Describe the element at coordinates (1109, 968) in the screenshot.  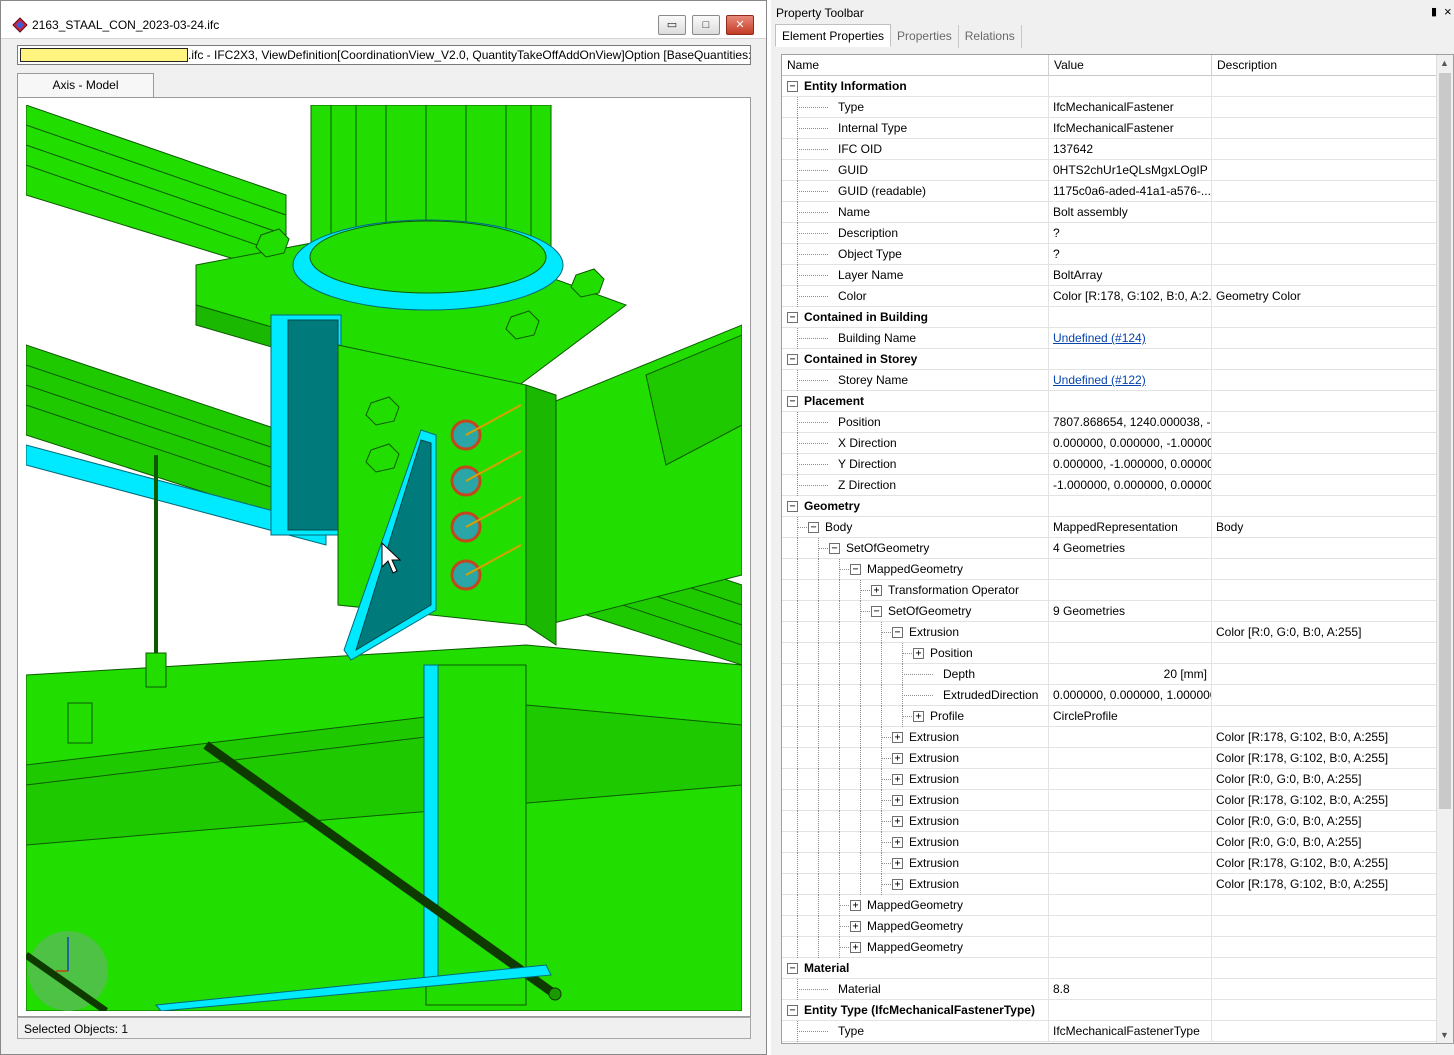
I see `property-row: − Material` at that location.